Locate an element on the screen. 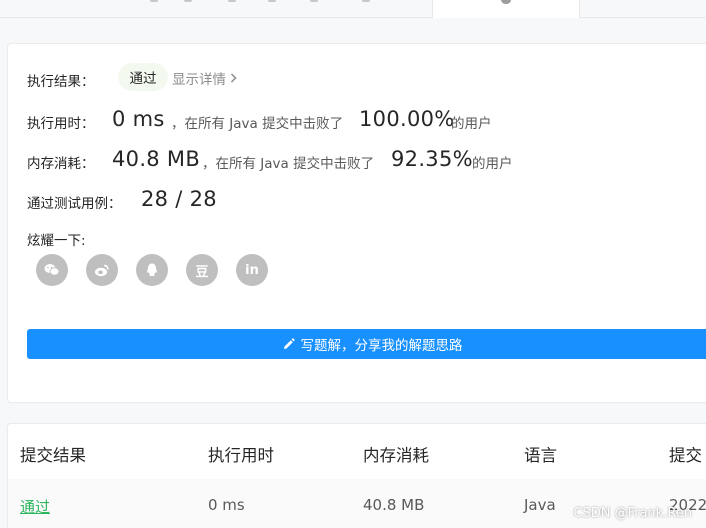  memory-percent: 92.35% is located at coordinates (432, 159).